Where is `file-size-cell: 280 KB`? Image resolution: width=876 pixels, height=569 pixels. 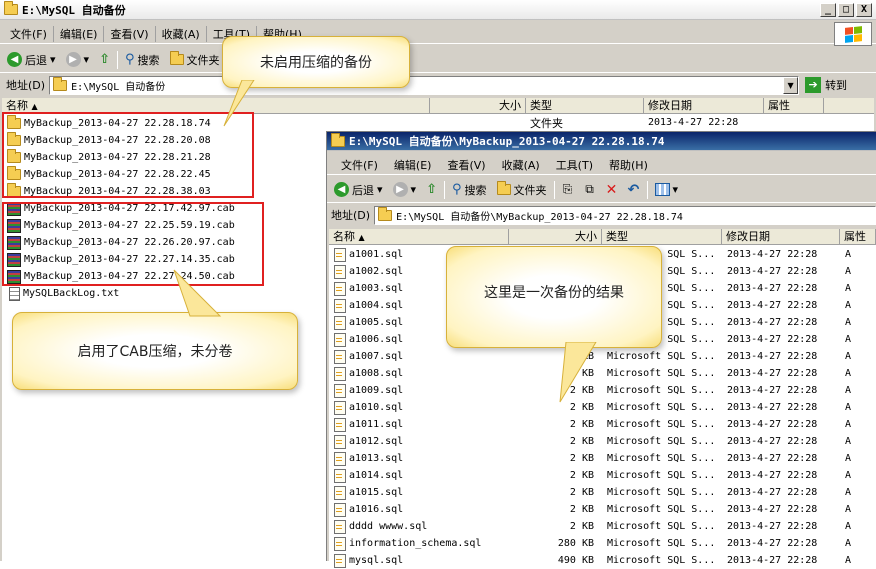 file-size-cell: 280 KB is located at coordinates (575, 543).